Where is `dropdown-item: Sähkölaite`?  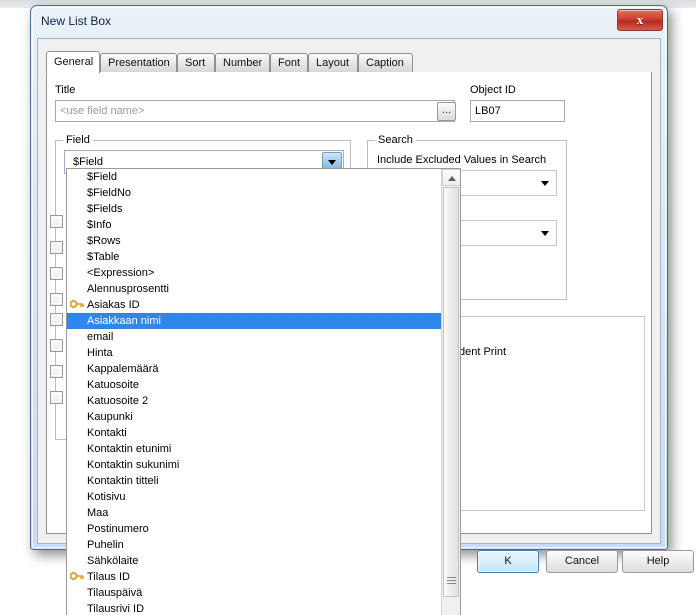
dropdown-item: Sähkölaite is located at coordinates (254, 561).